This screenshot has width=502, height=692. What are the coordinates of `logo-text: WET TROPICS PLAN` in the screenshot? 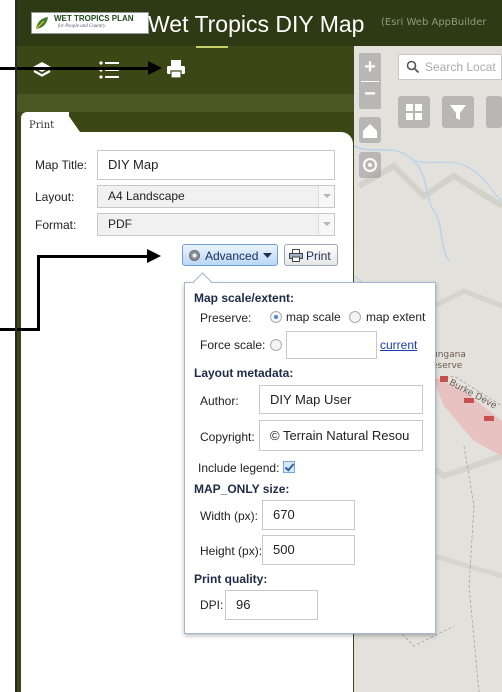 It's located at (94, 18).